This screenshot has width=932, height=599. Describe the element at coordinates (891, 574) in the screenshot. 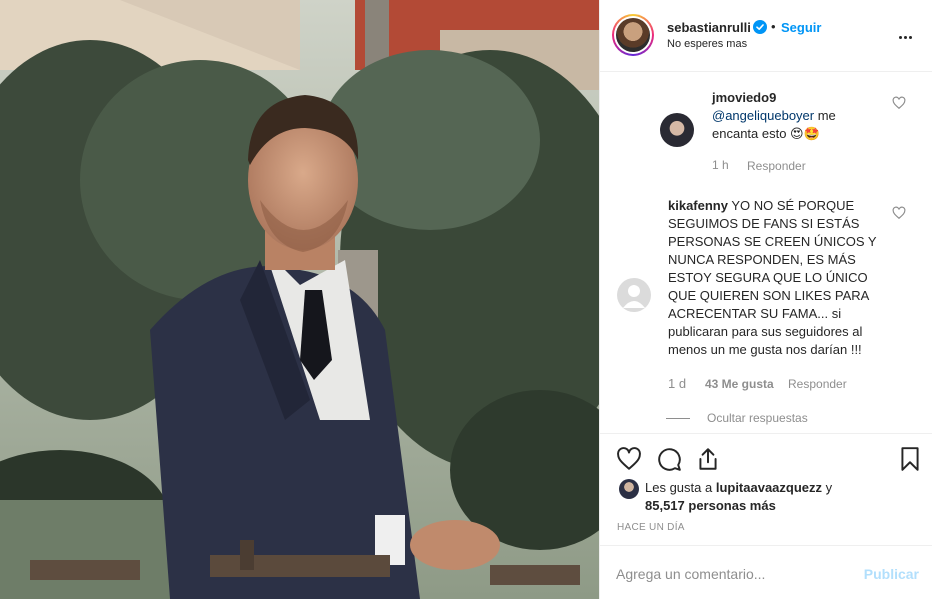

I see `post-comment-button: Publicar` at that location.